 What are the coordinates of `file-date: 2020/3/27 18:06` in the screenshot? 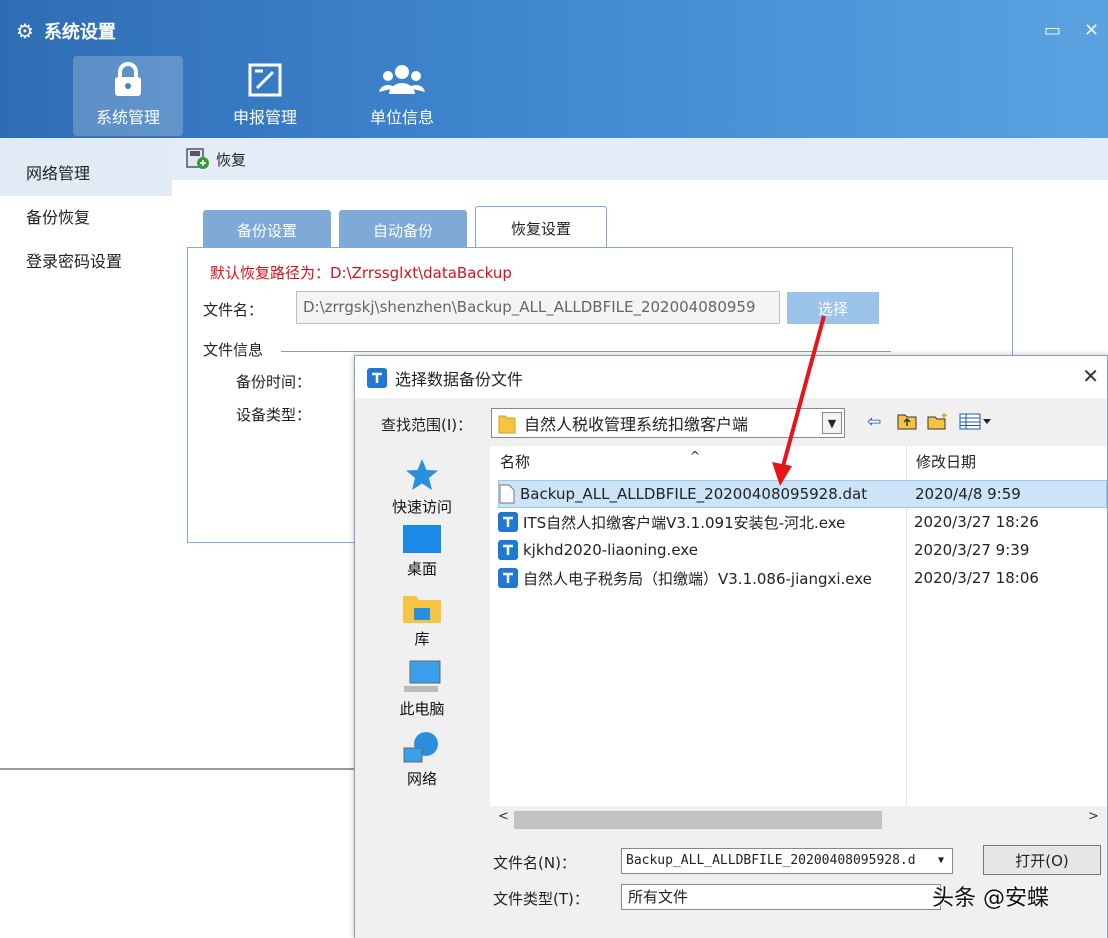 It's located at (976, 578).